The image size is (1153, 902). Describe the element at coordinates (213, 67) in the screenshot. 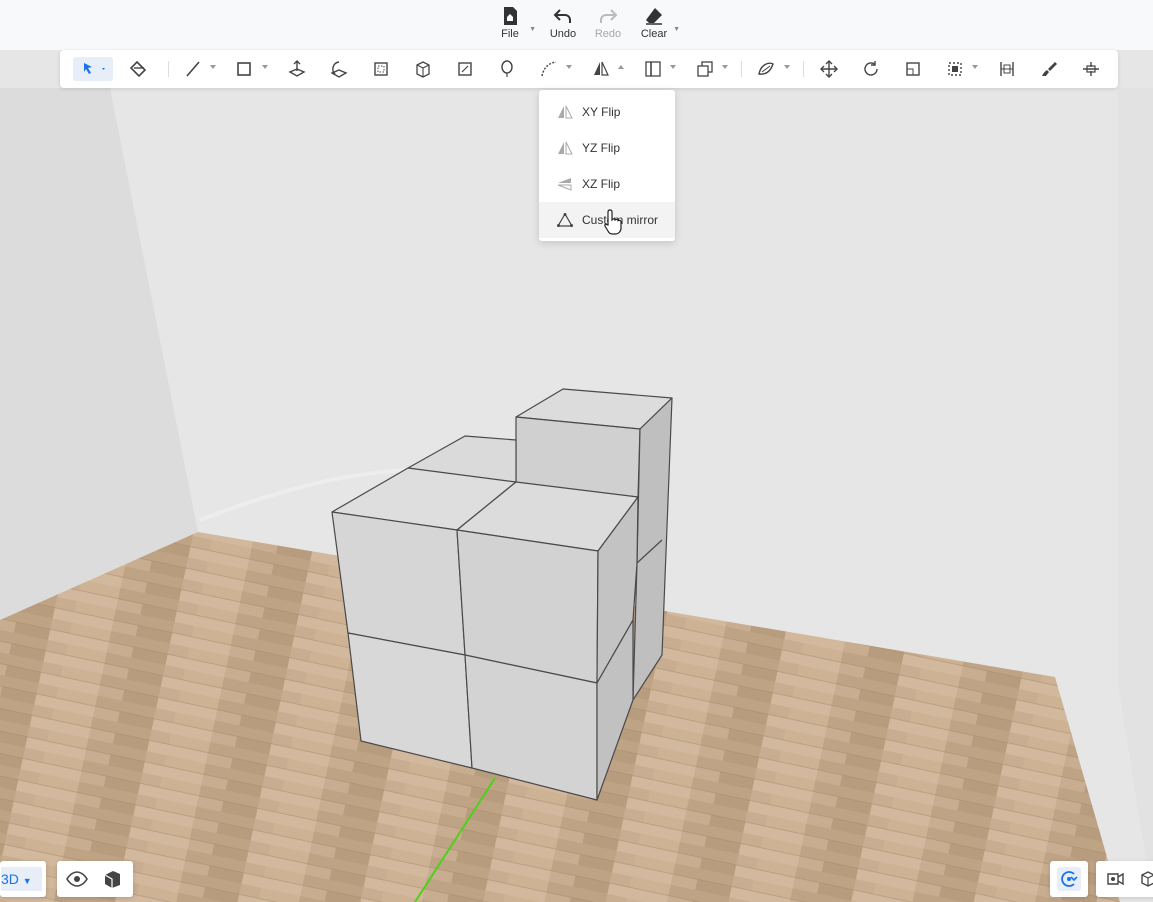

I see `line-caret-icon` at that location.